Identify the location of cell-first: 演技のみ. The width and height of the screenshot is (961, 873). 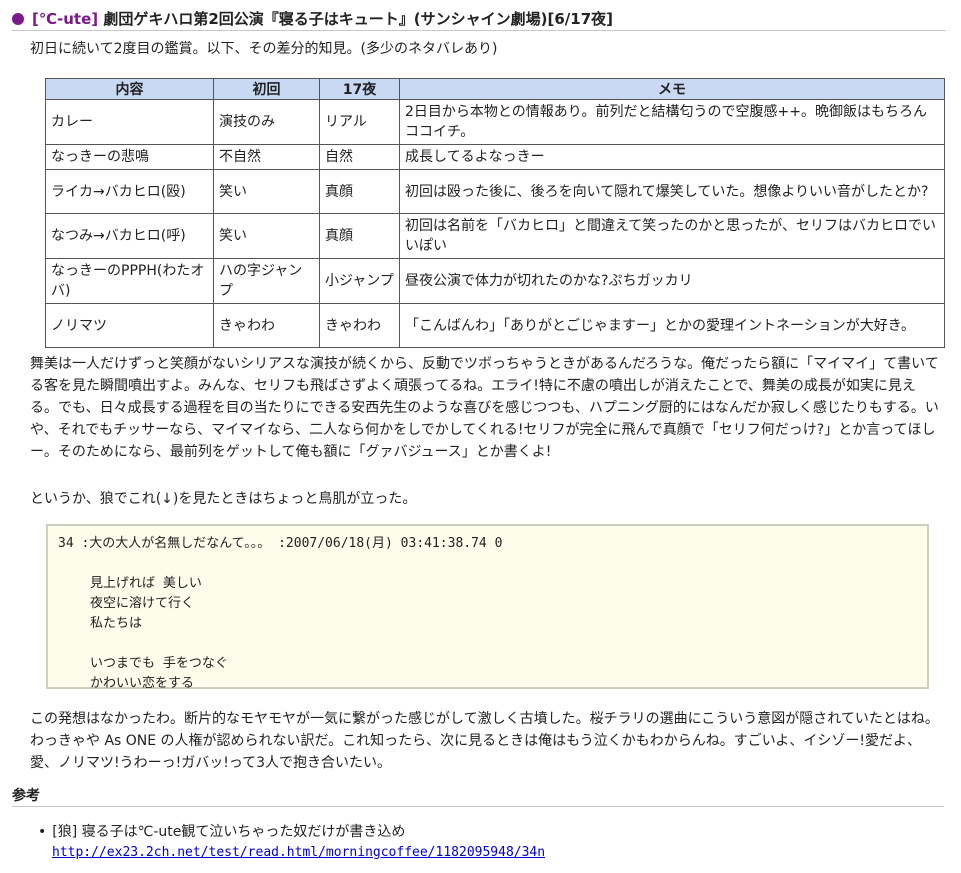
(266, 122).